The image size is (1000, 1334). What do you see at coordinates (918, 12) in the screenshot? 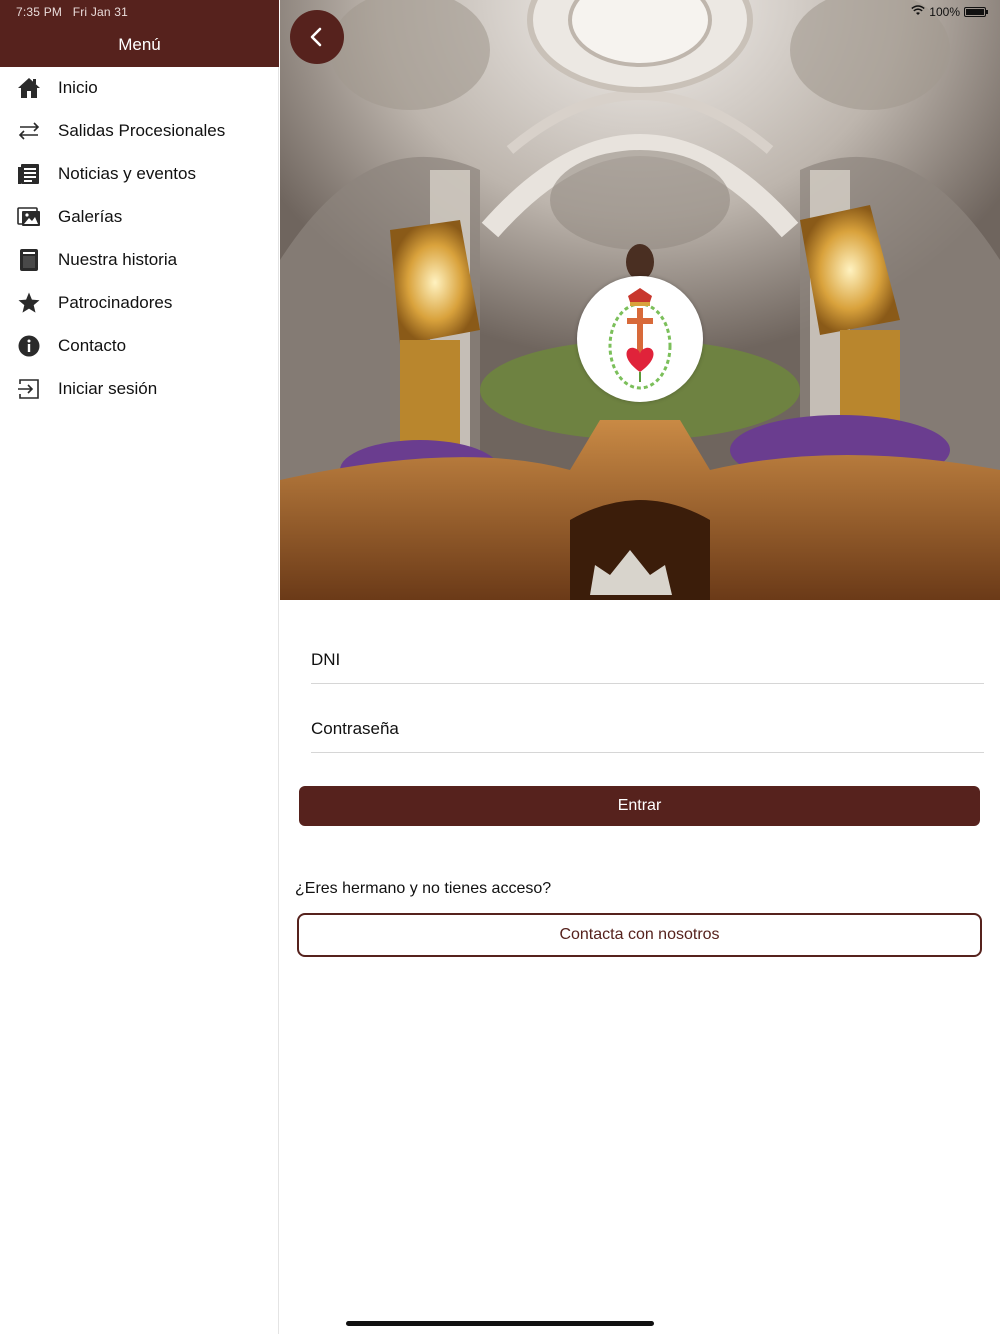
I see `wifi-icon` at bounding box center [918, 12].